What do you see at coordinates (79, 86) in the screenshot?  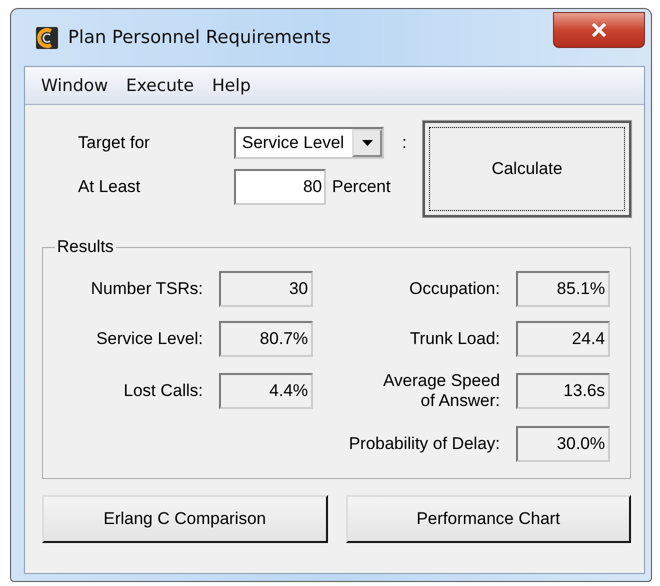 I see `menu-item: Window` at bounding box center [79, 86].